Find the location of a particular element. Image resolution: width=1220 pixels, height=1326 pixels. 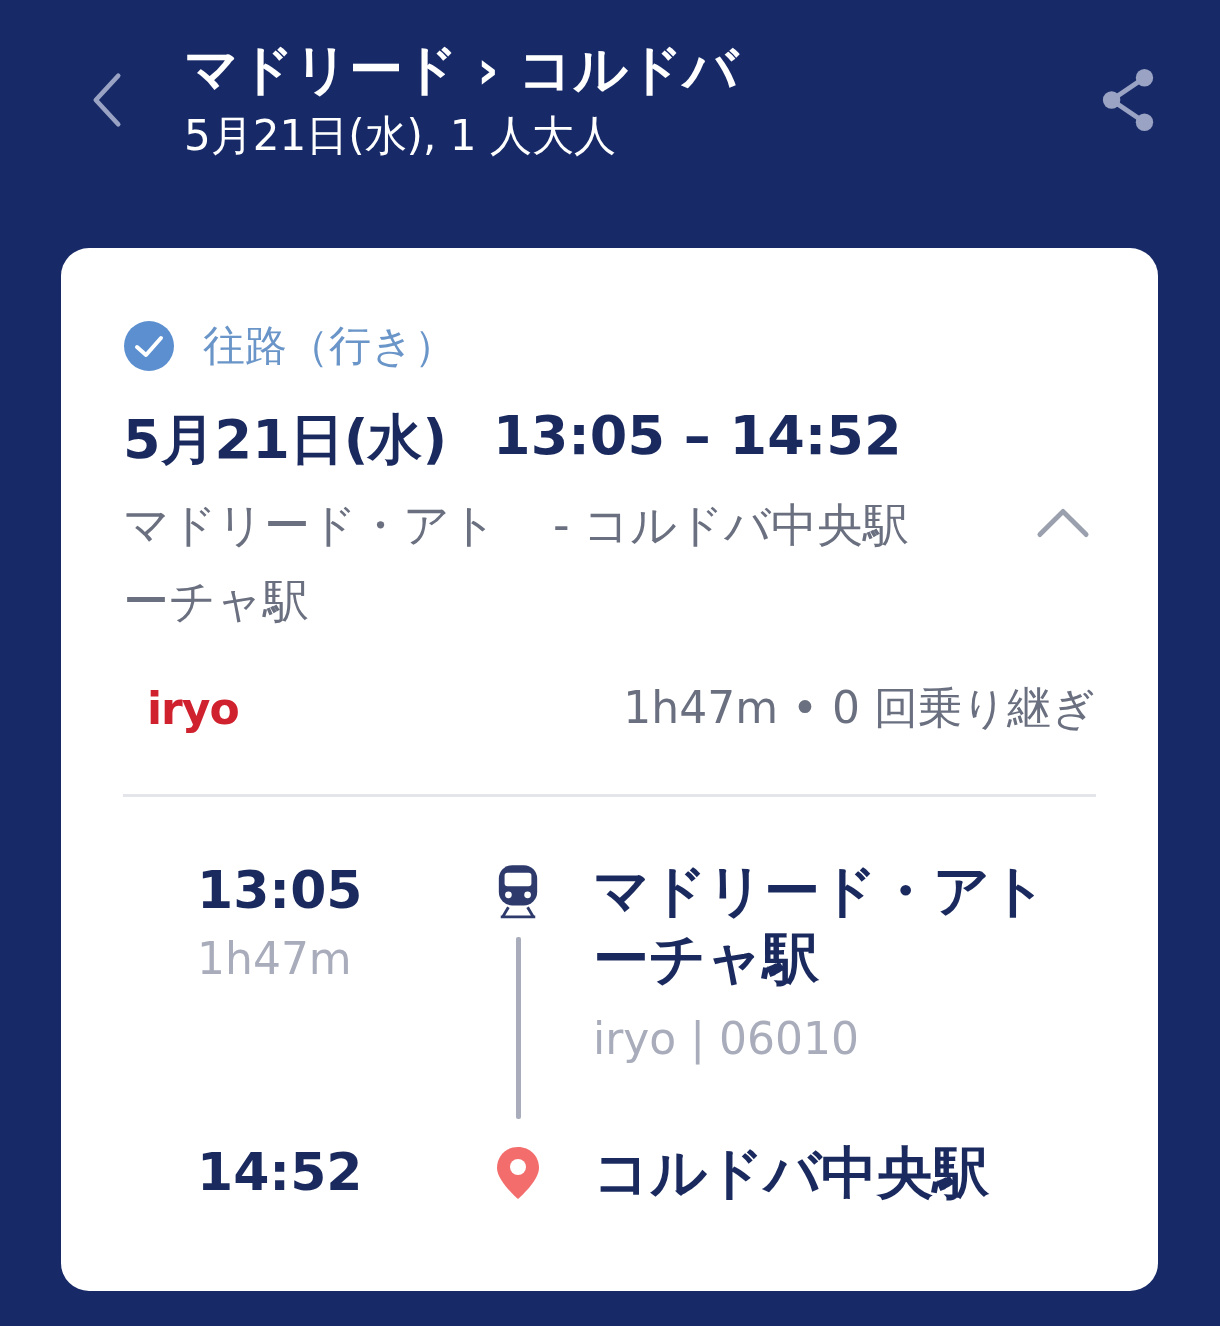

chevron-up-icon is located at coordinates (1063, 523).